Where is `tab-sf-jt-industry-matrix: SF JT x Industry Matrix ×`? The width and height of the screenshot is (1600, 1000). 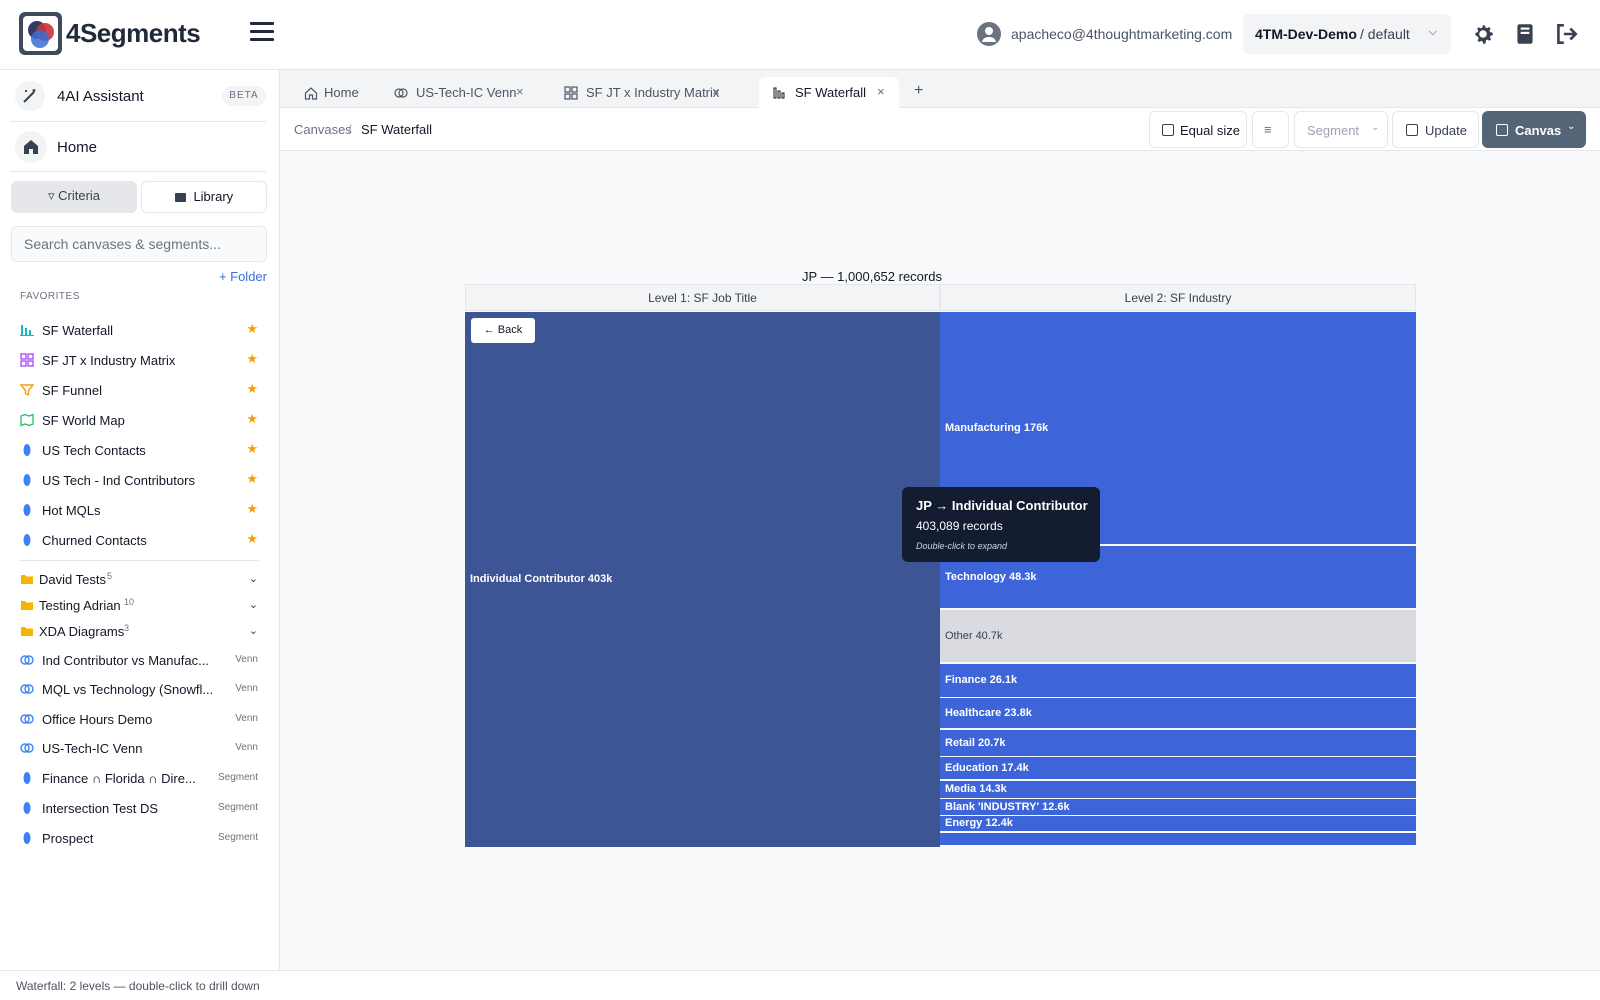
tab-sf-jt-industry-matrix: SF JT x Industry Matrix × is located at coordinates (641, 92).